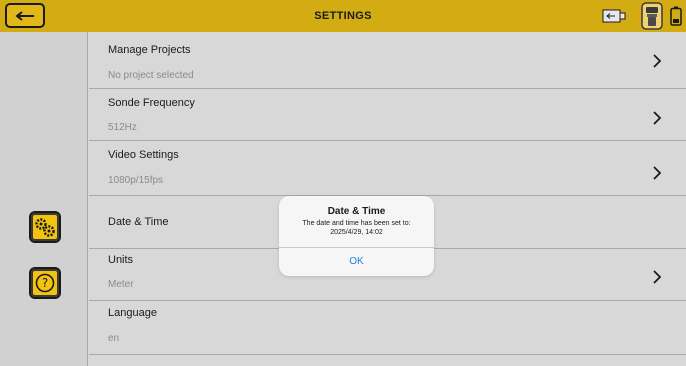 The image size is (686, 366). I want to click on row-value: en, so click(114, 338).